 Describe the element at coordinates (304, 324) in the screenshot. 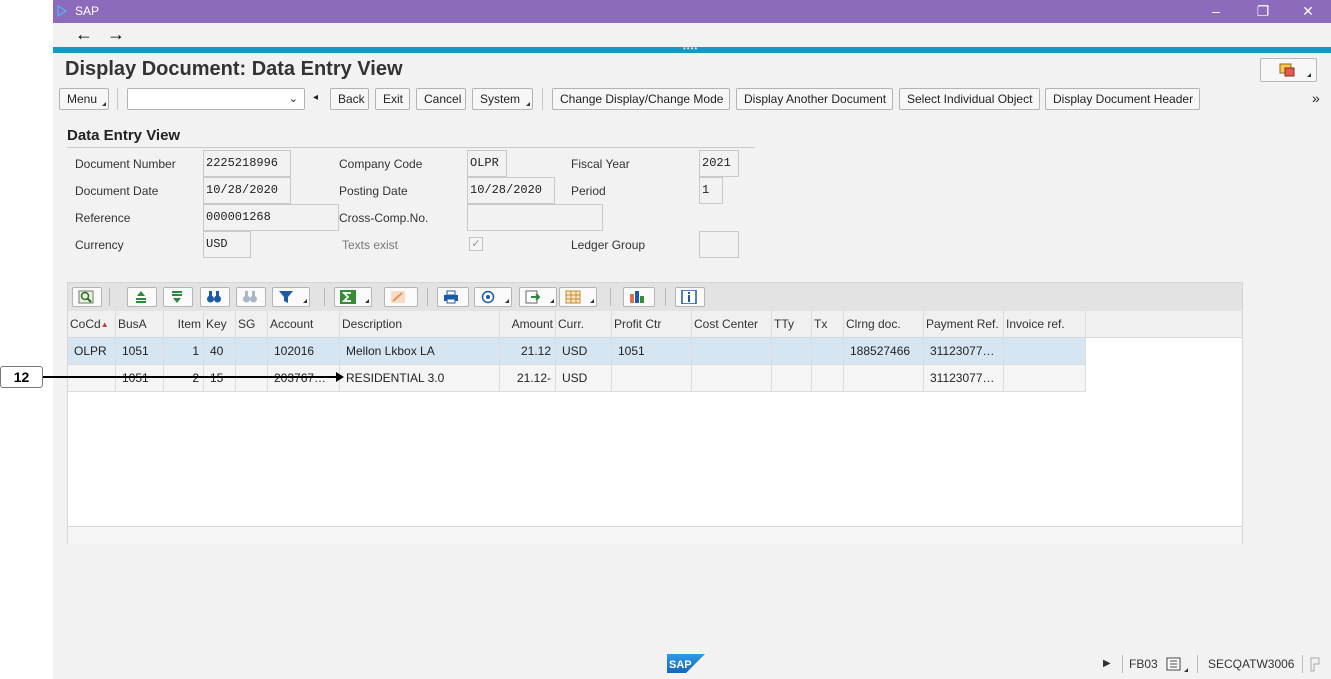

I see `column-header-account: Account` at that location.